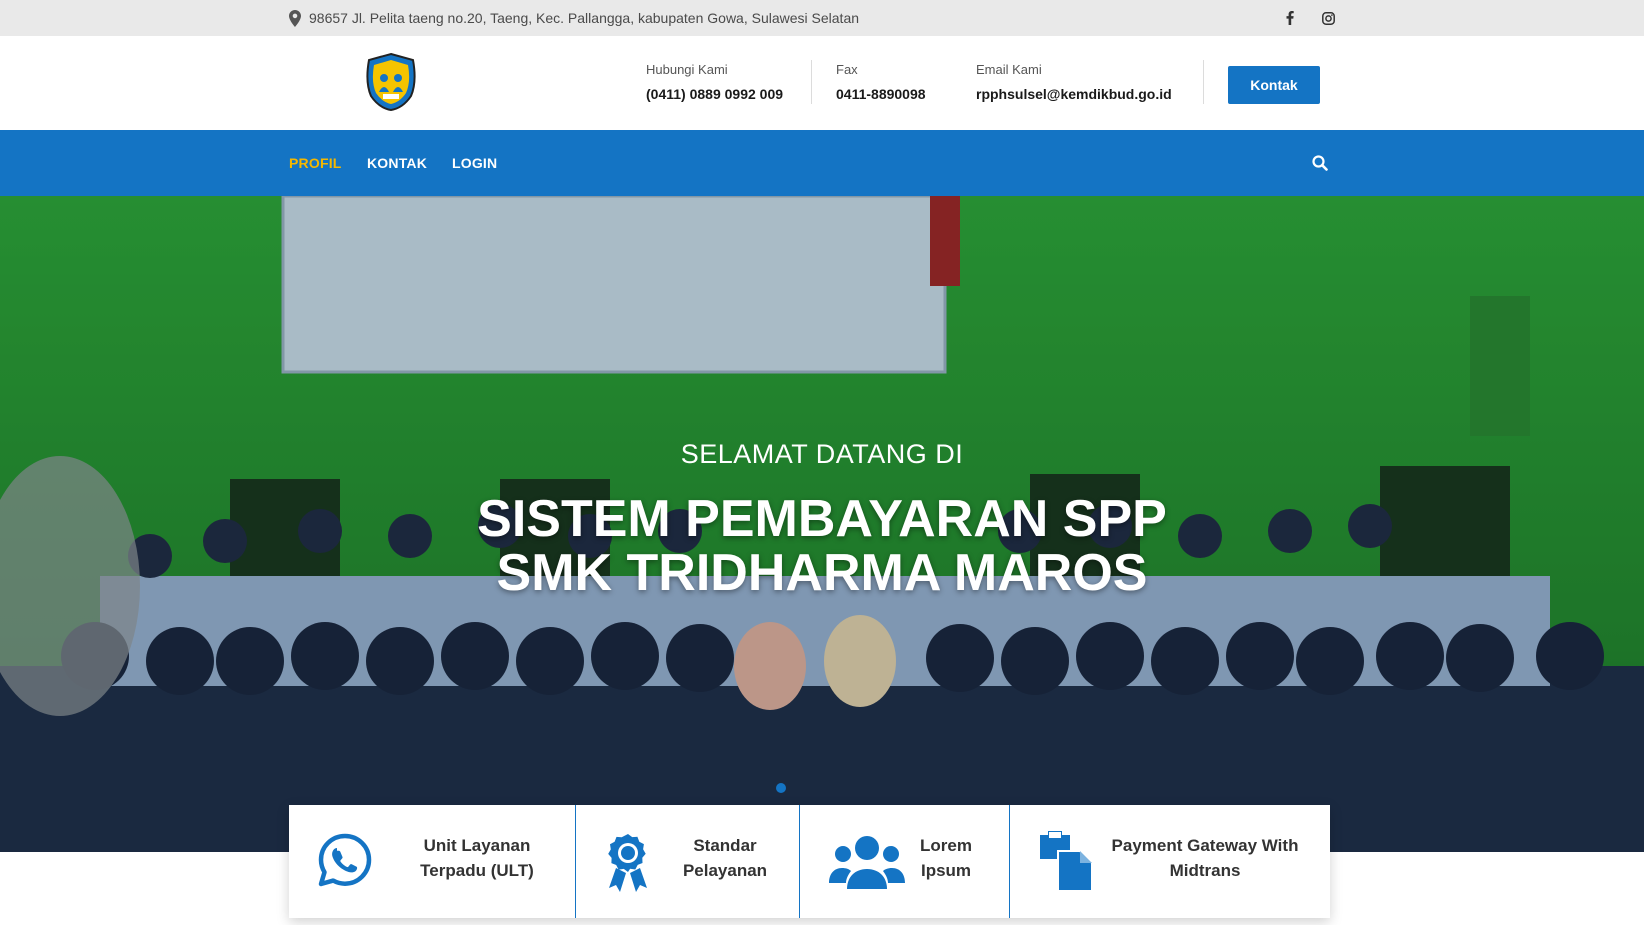 This screenshot has width=1644, height=925. What do you see at coordinates (714, 82) in the screenshot?
I see `contact-phone: Hubungi Kami (0411) 0889 0992 009` at bounding box center [714, 82].